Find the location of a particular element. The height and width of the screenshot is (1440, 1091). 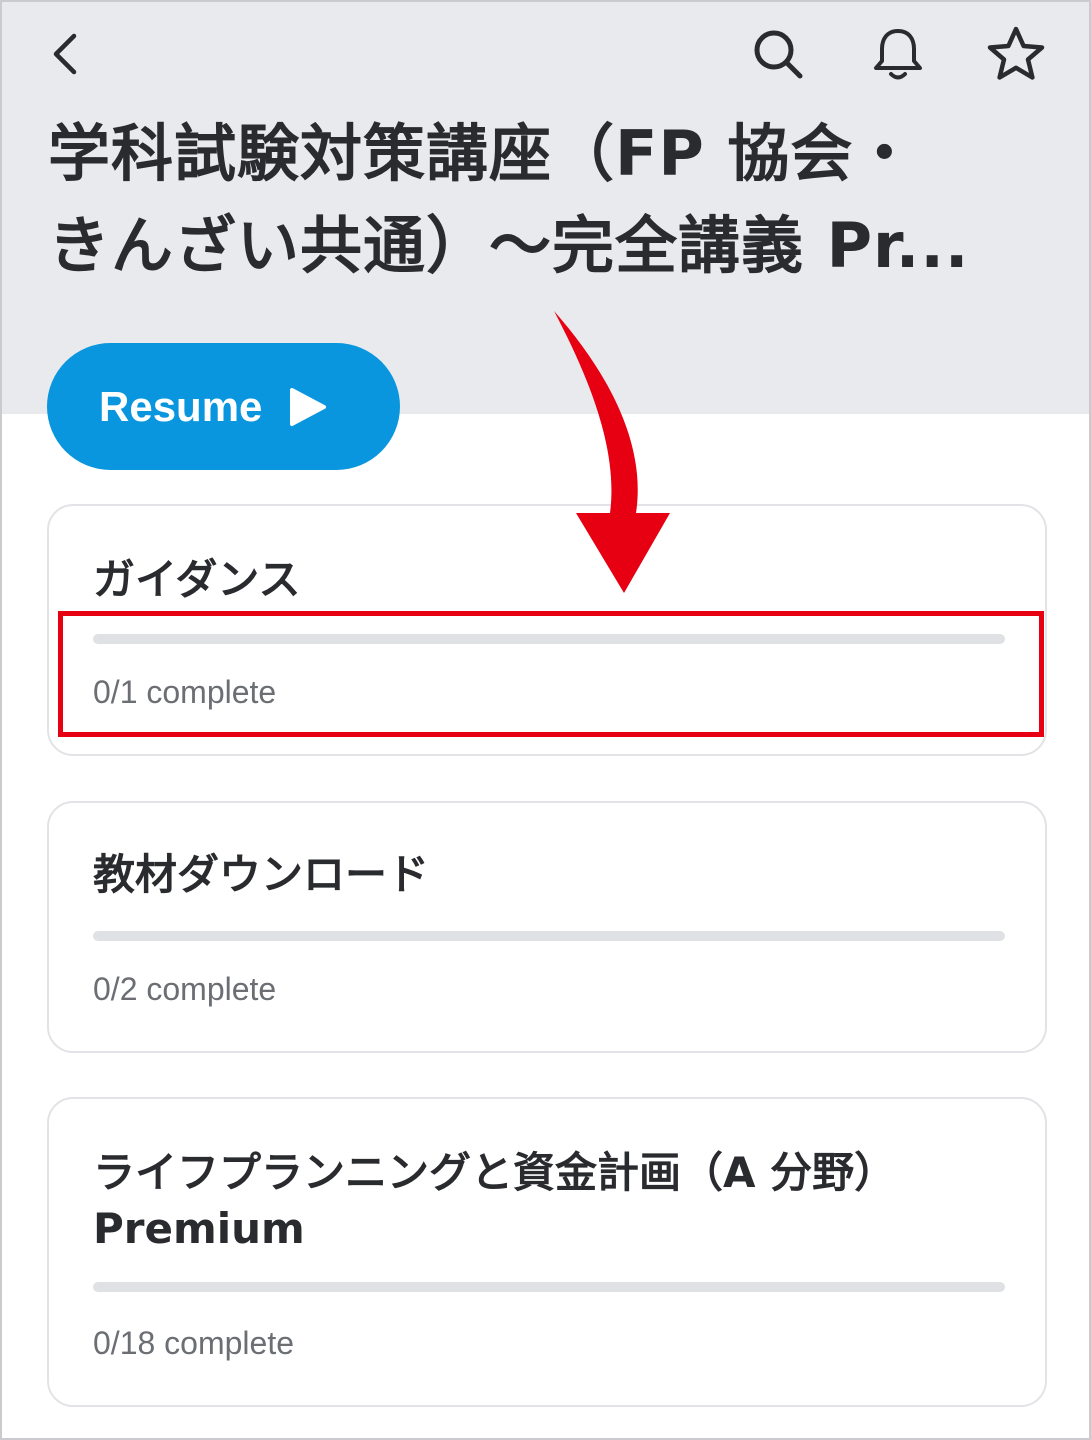

section-title-line-2: Premium is located at coordinates (199, 1228).